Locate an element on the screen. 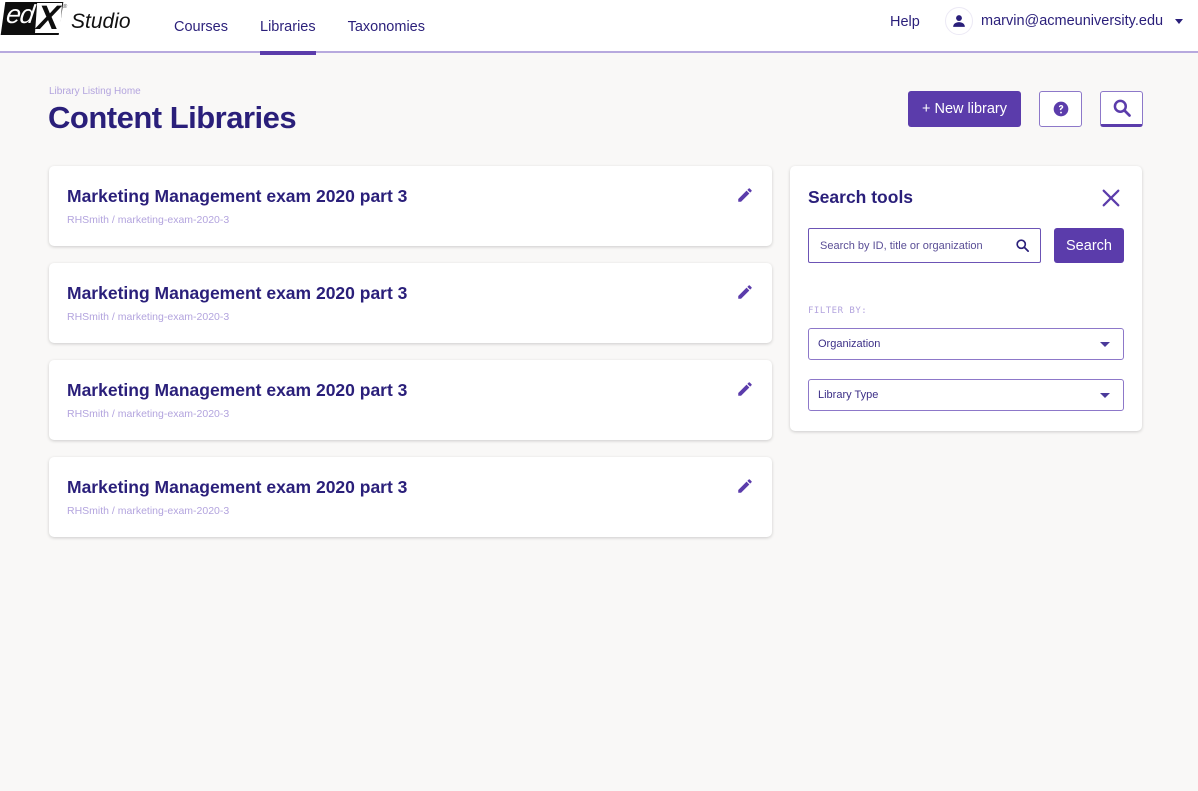  filter-by-label: FILTER BY: is located at coordinates (838, 311).